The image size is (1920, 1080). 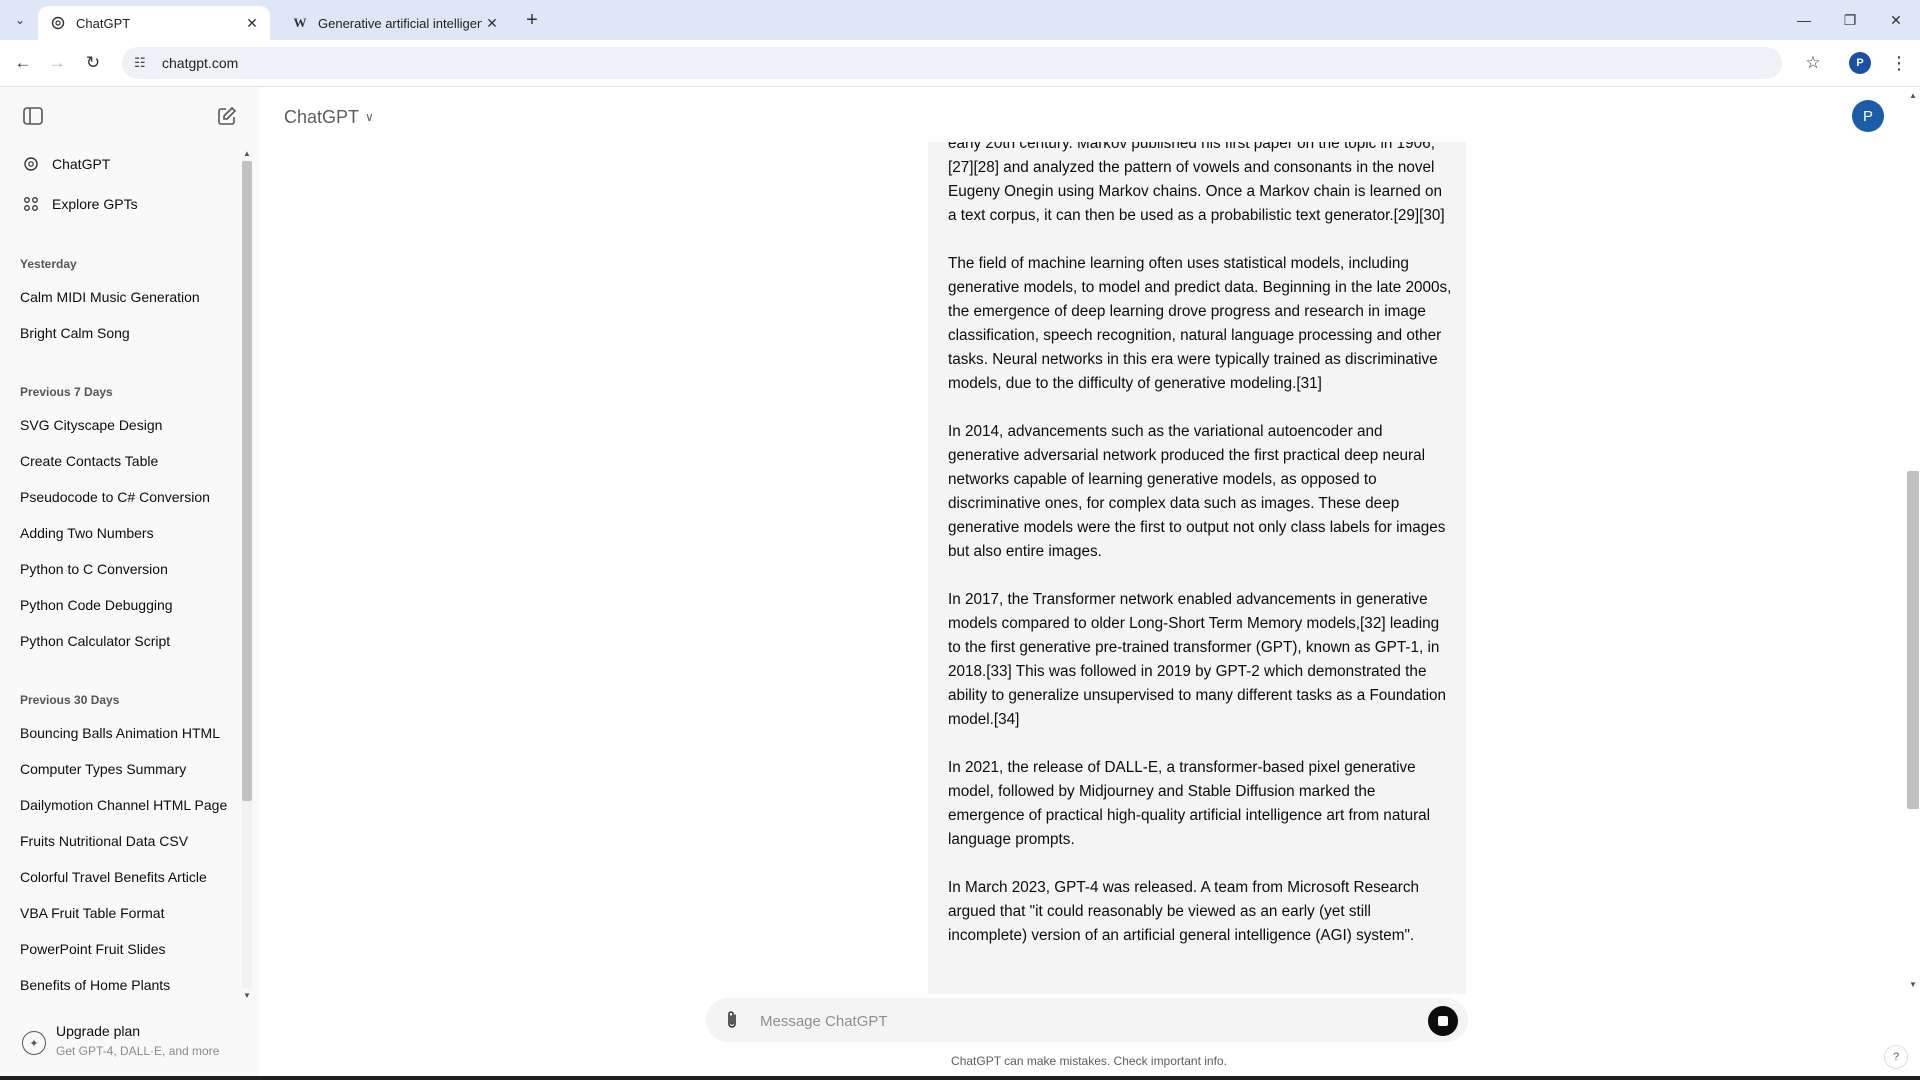 I want to click on message-composer, so click(x=1087, y=1020).